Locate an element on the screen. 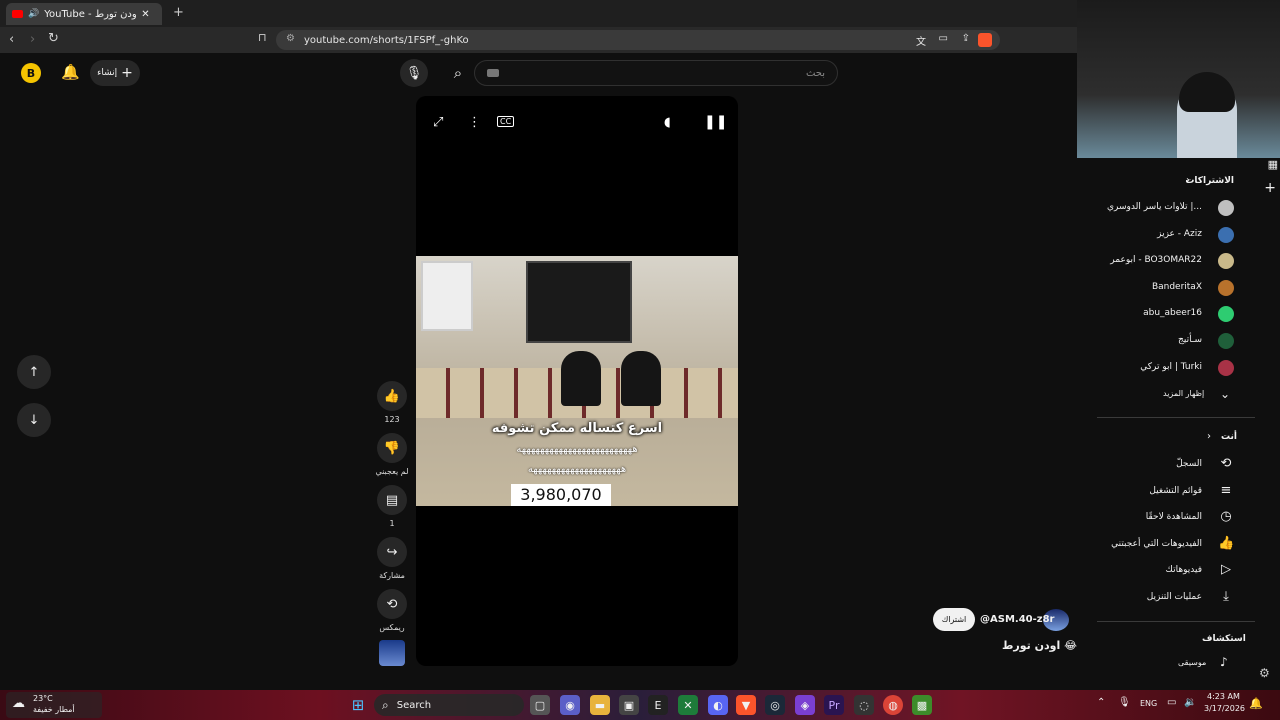  comments-button: ▤ is located at coordinates (392, 500).